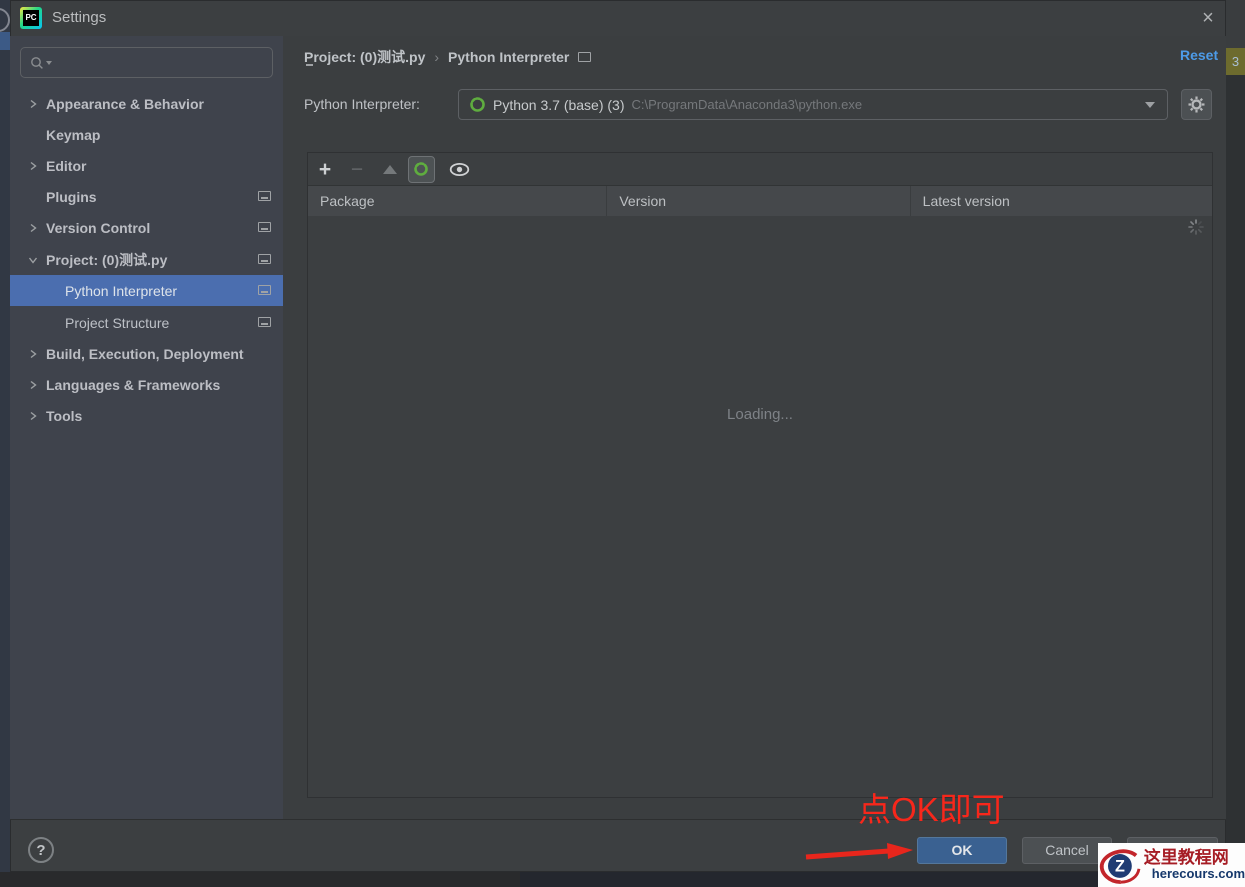 Image resolution: width=1245 pixels, height=887 pixels. What do you see at coordinates (325, 169) in the screenshot?
I see `add-package-button: +` at bounding box center [325, 169].